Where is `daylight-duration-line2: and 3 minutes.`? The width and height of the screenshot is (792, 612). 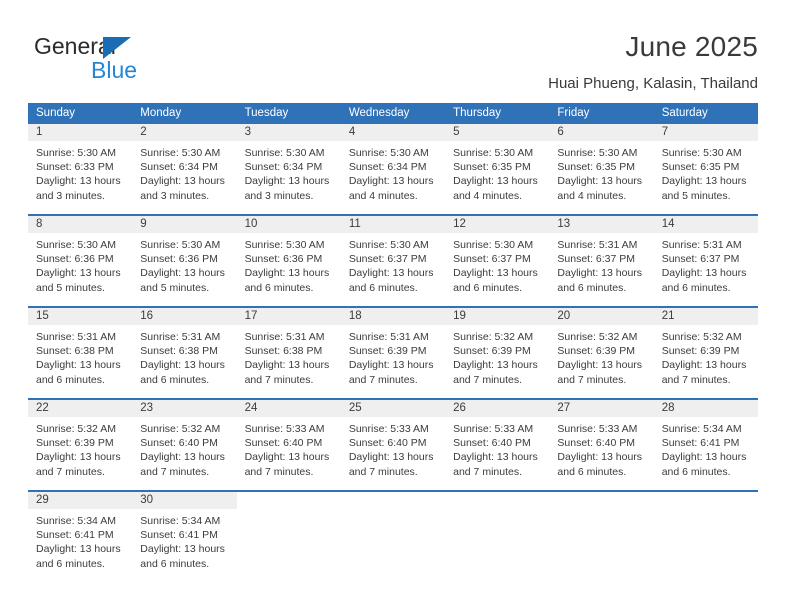 daylight-duration-line2: and 3 minutes. is located at coordinates (70, 195).